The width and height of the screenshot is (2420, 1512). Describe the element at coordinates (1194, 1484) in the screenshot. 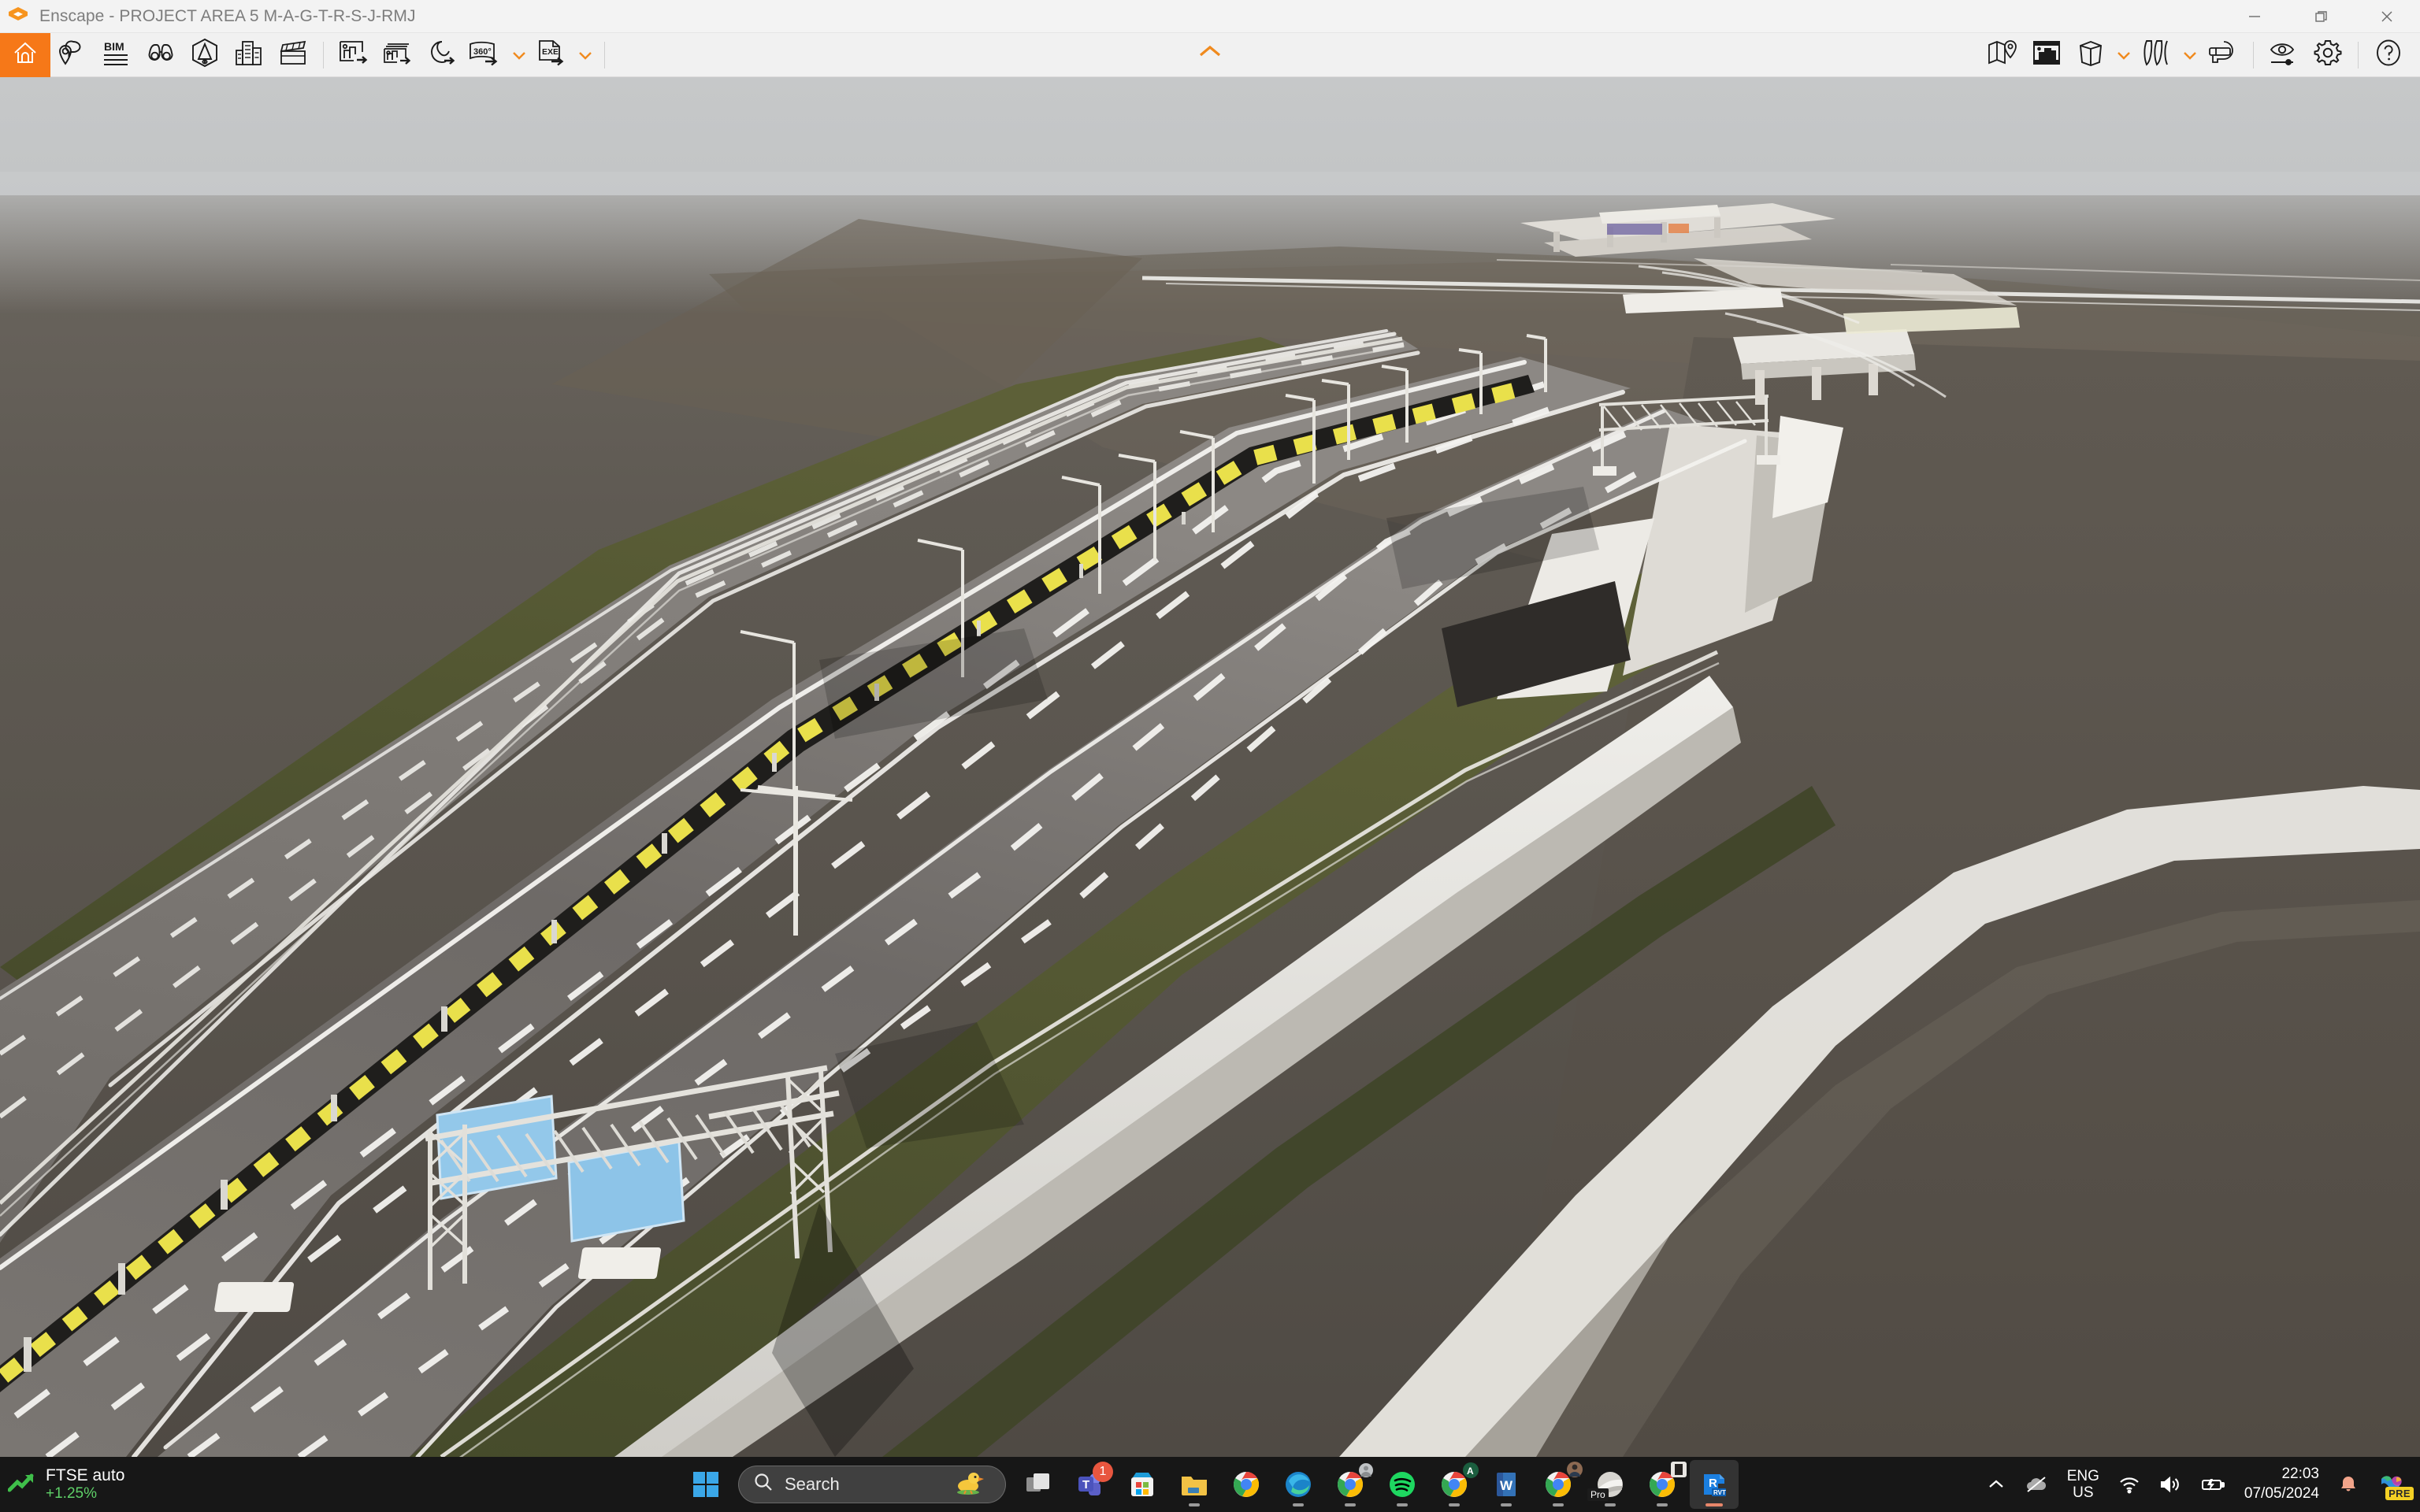

I see `taskbar-app-file-explorer` at that location.